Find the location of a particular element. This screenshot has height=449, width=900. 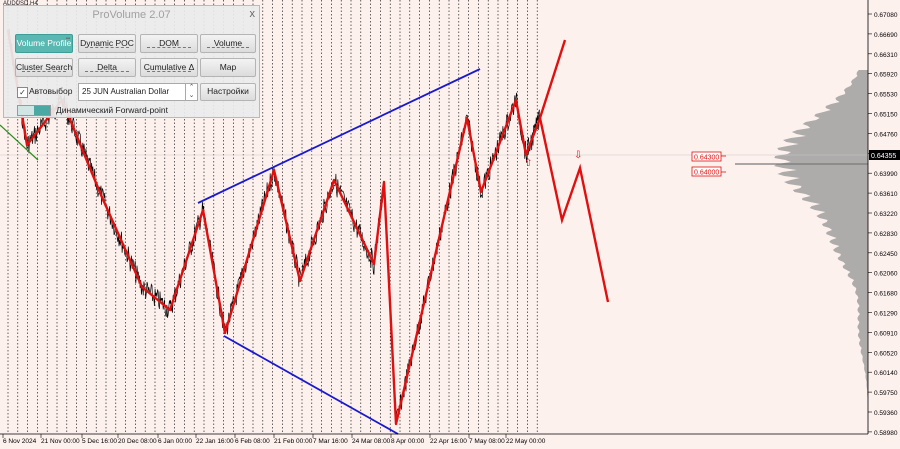

instrument-select: 25 JUN Australian Dollar ⌃ ⌄ is located at coordinates (138, 92).